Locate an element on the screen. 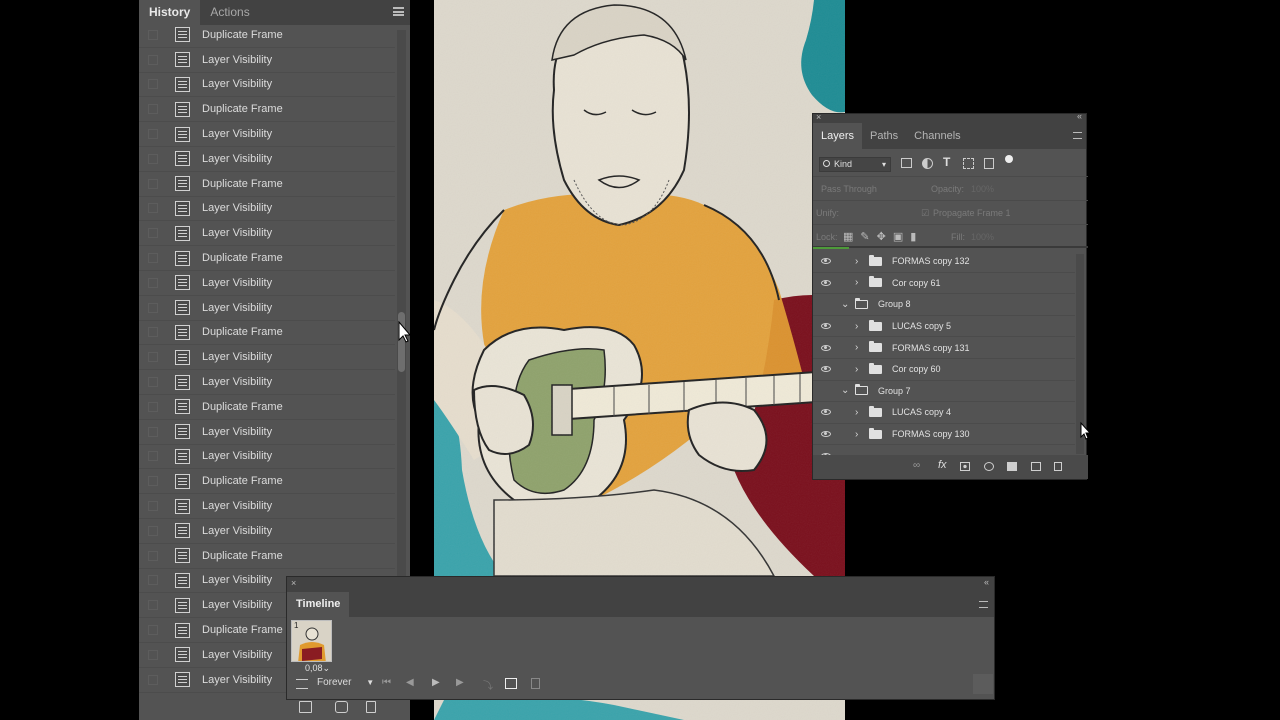  tab-actions: Actions is located at coordinates (229, 12).